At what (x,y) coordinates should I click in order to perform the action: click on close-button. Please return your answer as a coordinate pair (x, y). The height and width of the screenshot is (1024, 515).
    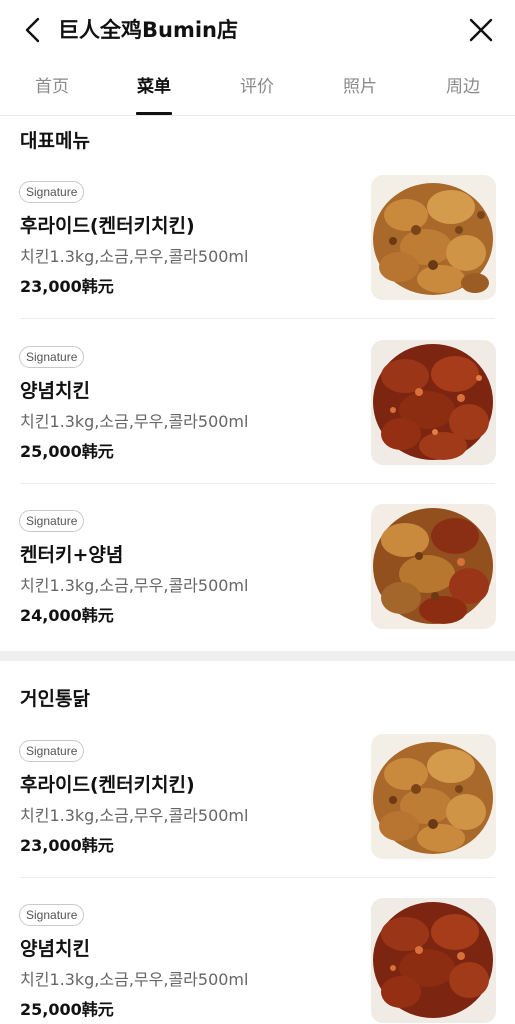
    Looking at the image, I should click on (481, 30).